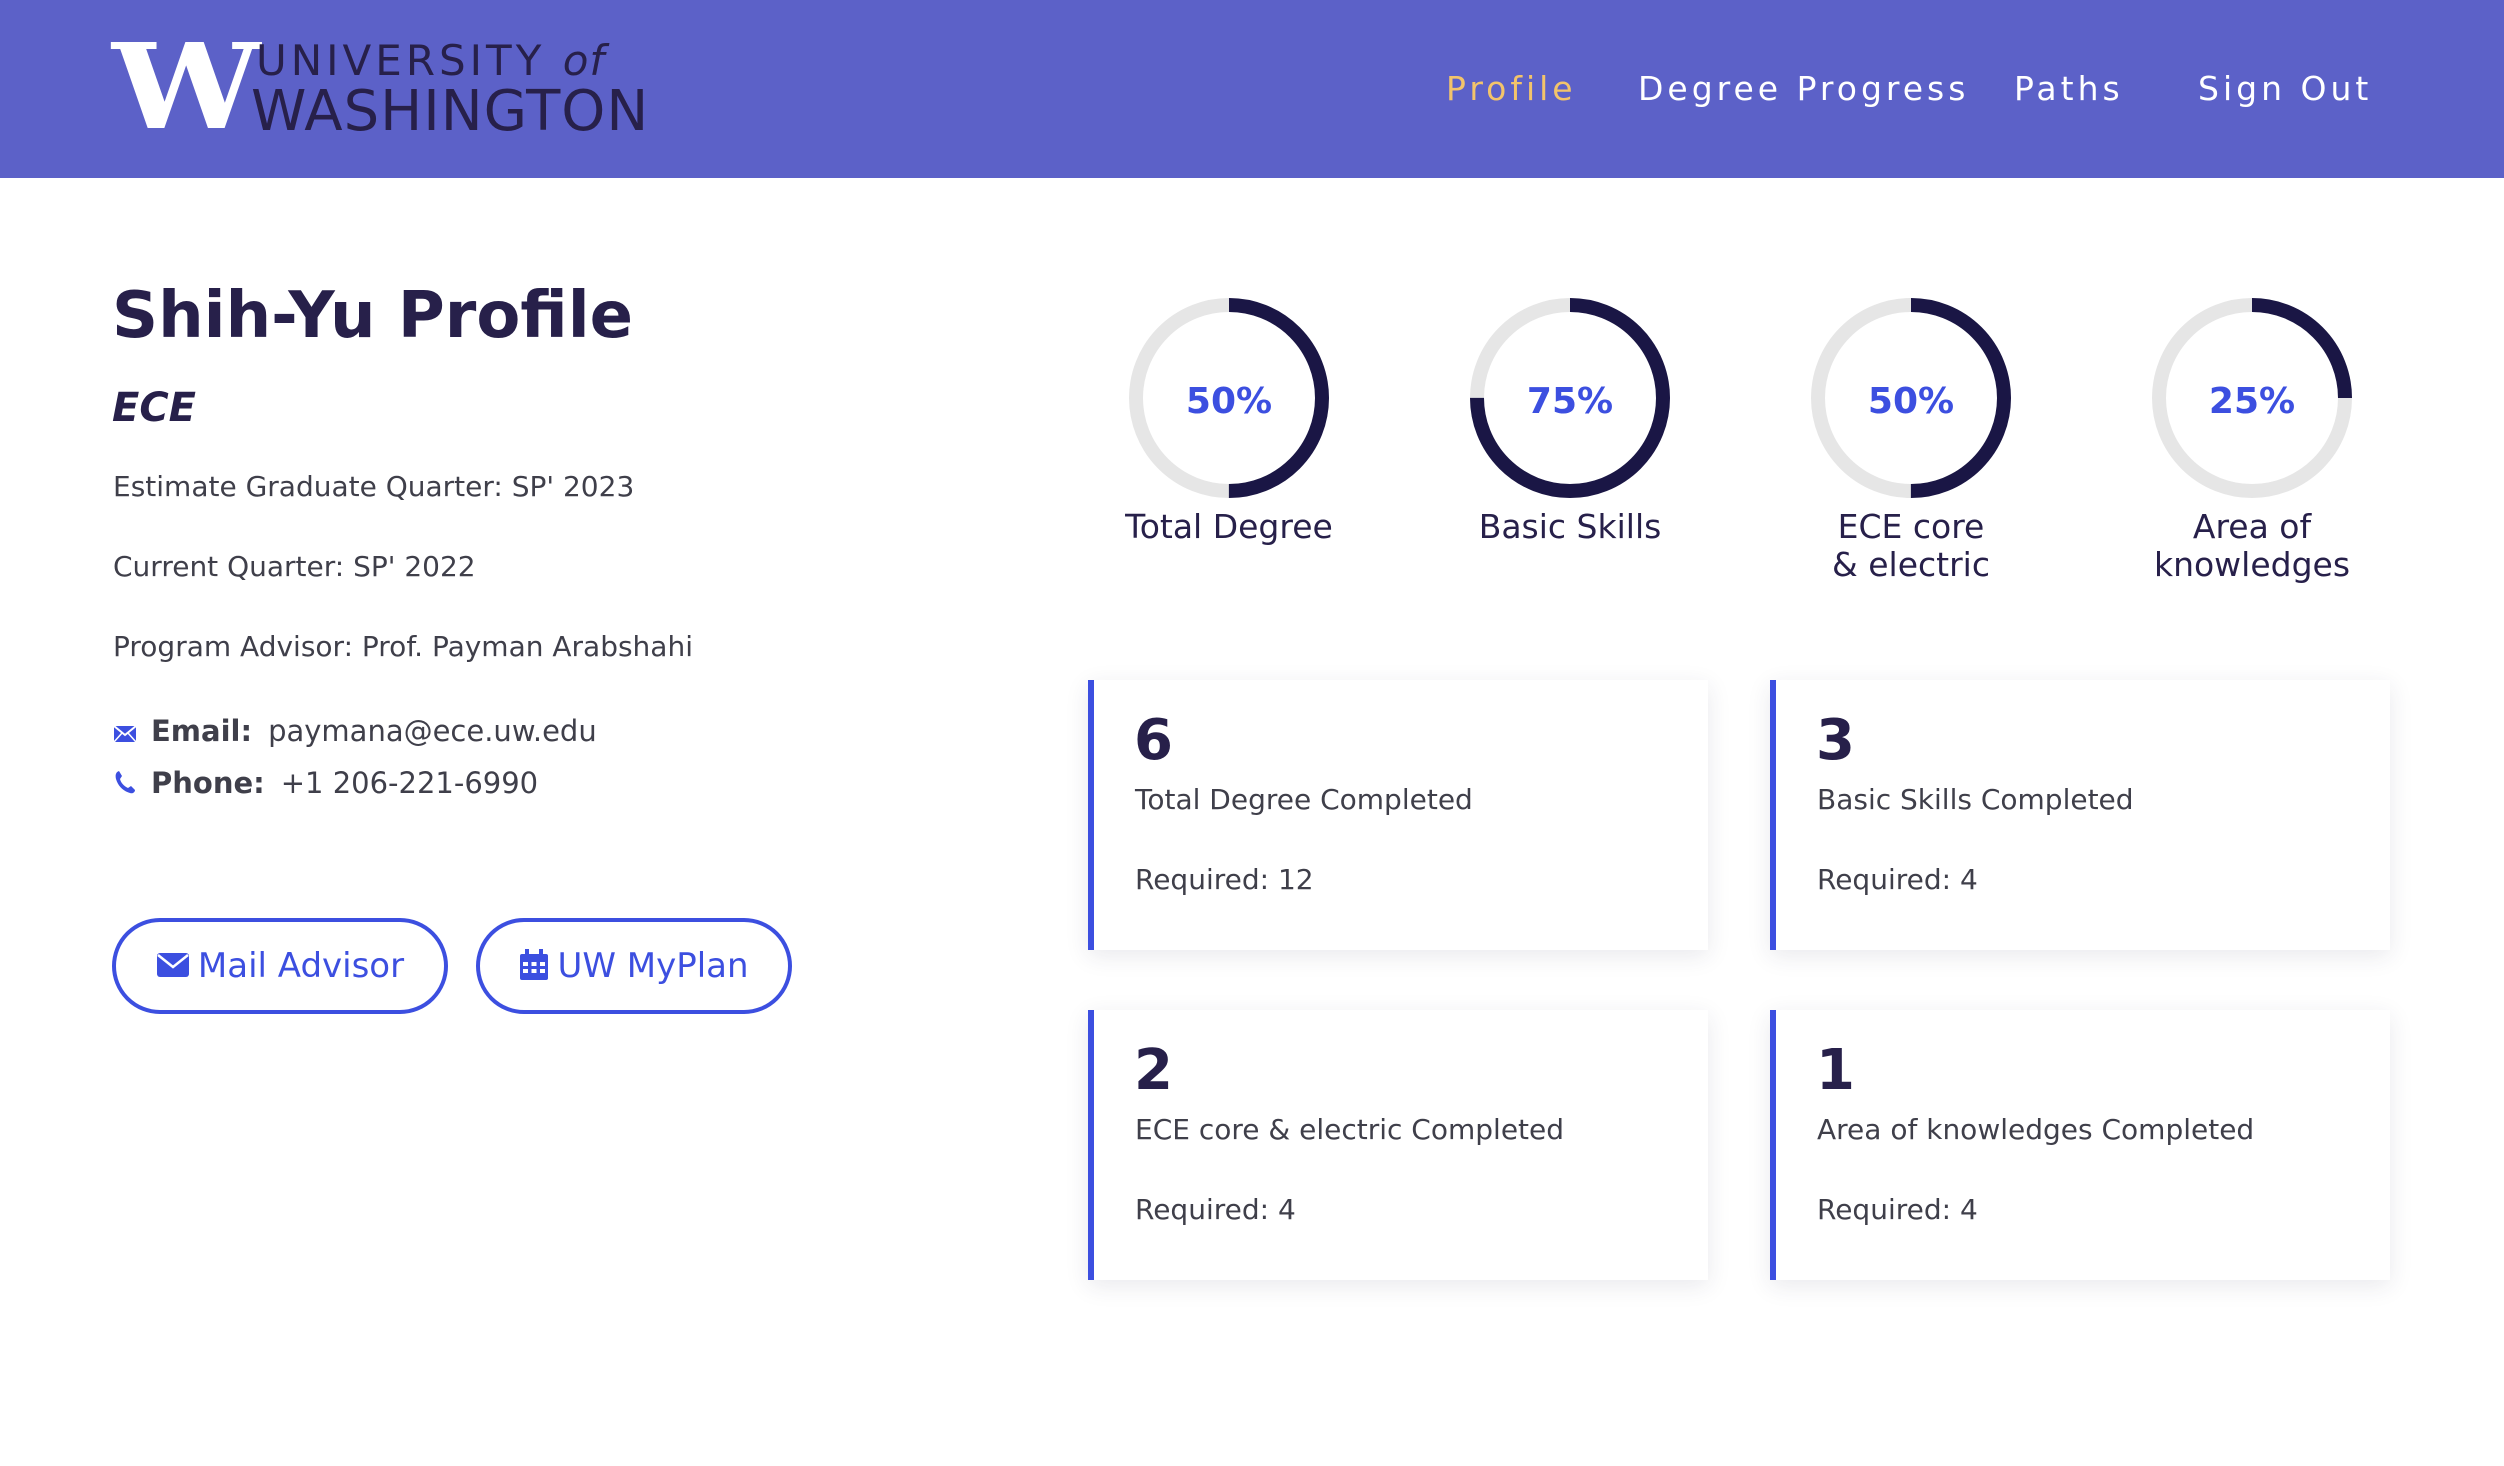 The image size is (2504, 1466). I want to click on ring-area-of-knowledges: 25%, so click(2252, 398).